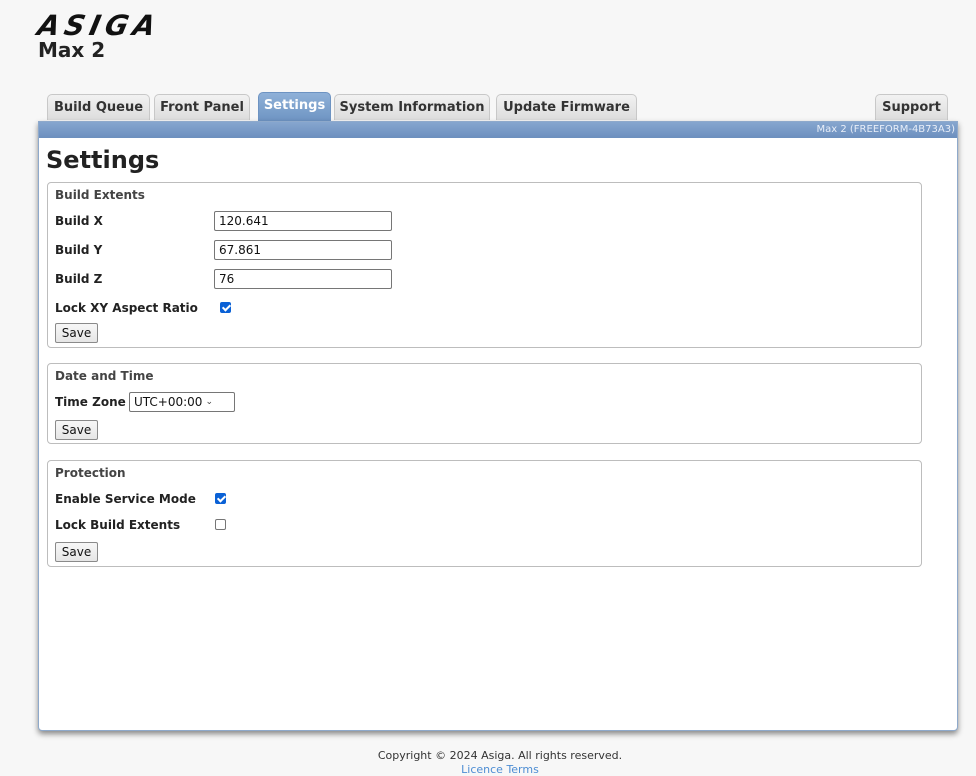  What do you see at coordinates (104, 376) in the screenshot?
I see `date-time-title: Date and Time` at bounding box center [104, 376].